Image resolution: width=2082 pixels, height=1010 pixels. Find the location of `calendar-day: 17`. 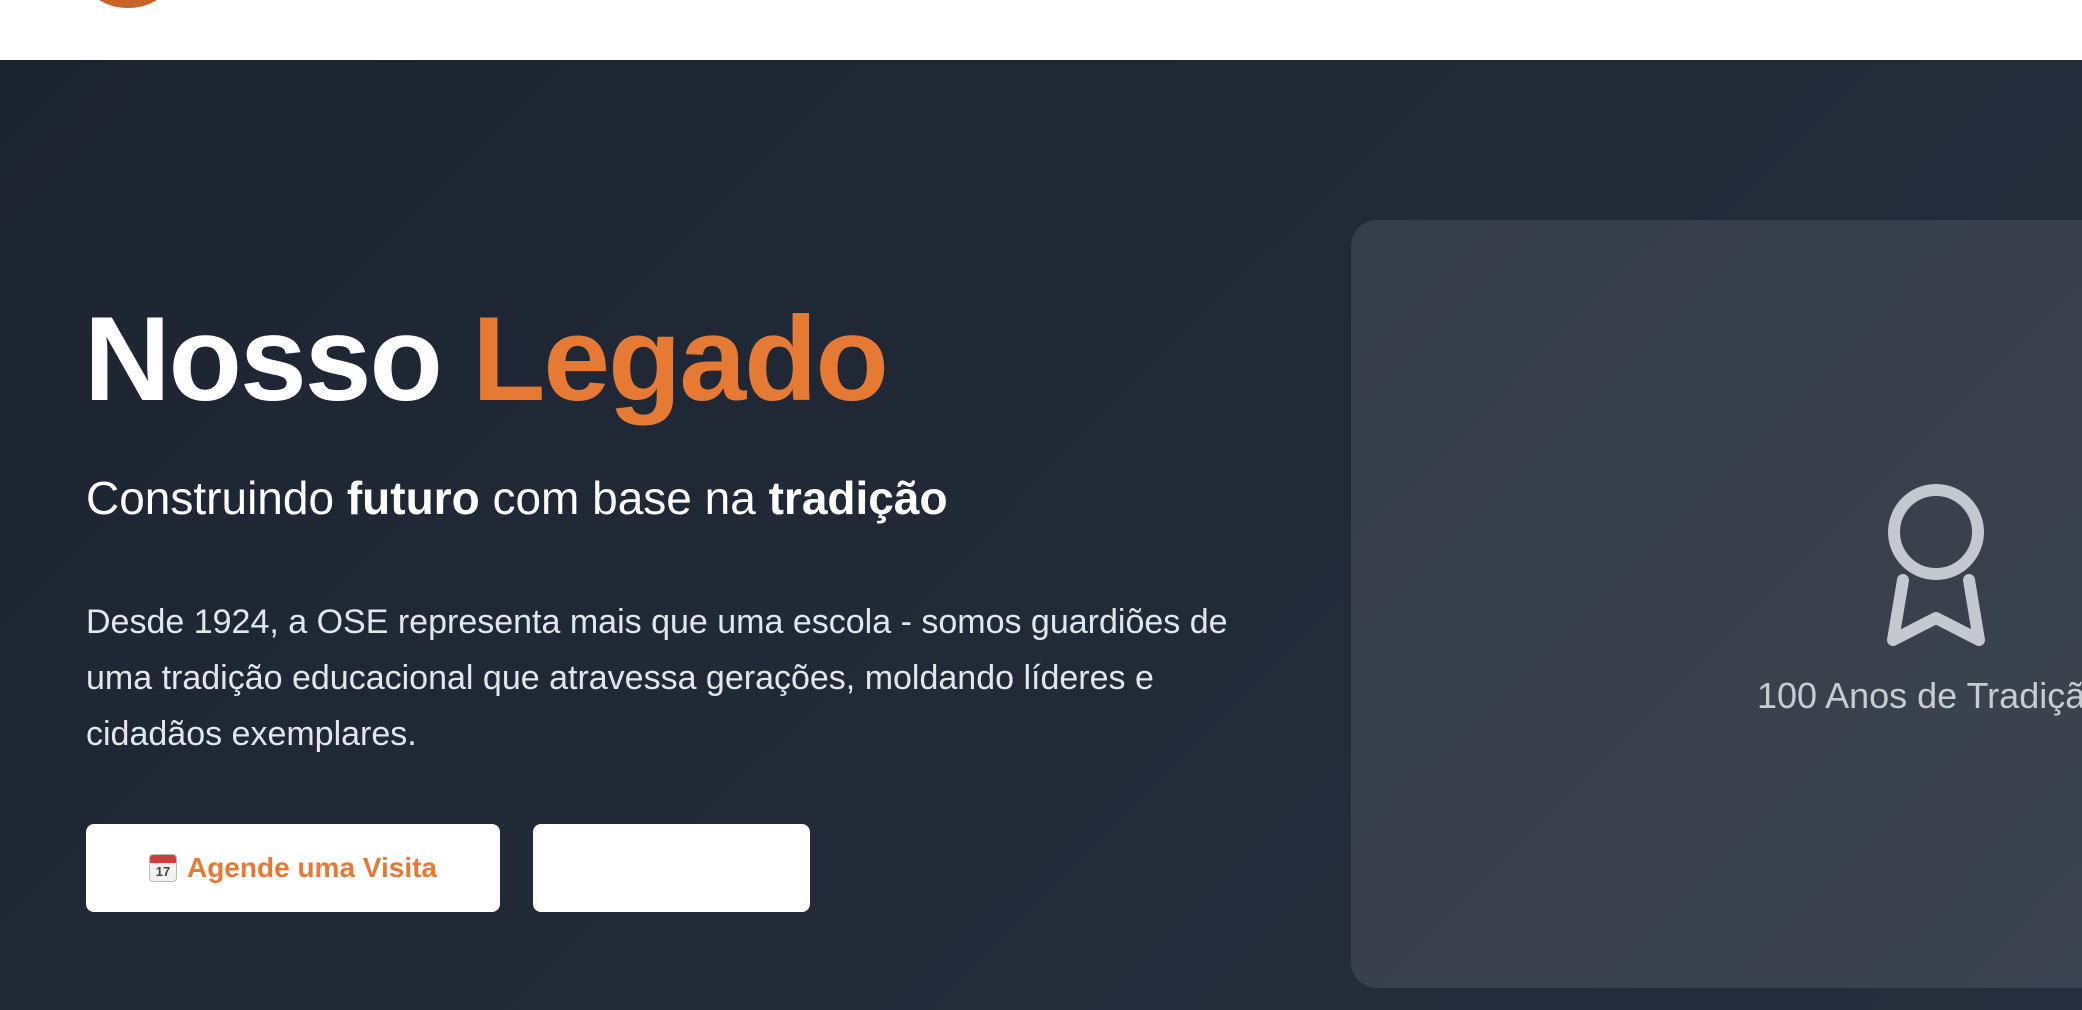

calendar-day: 17 is located at coordinates (163, 871).